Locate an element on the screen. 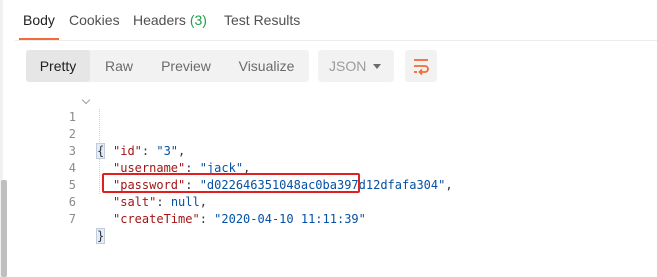  tab-headers: Headers (3) is located at coordinates (170, 19).